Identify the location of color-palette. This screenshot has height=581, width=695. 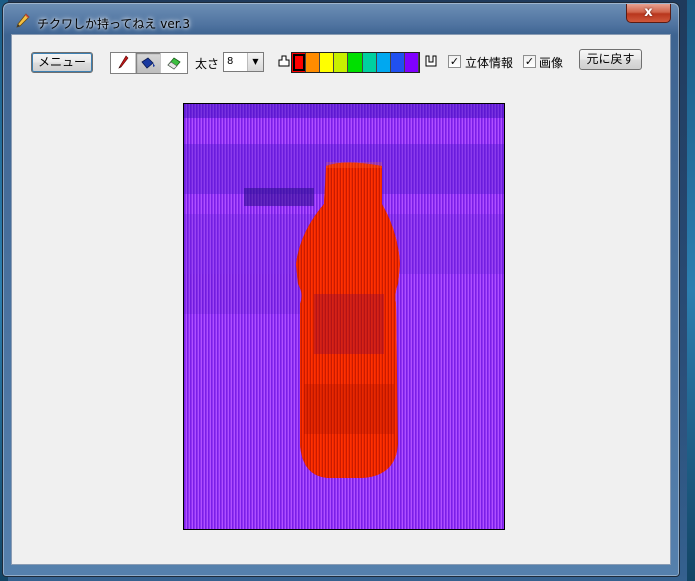
(355, 62).